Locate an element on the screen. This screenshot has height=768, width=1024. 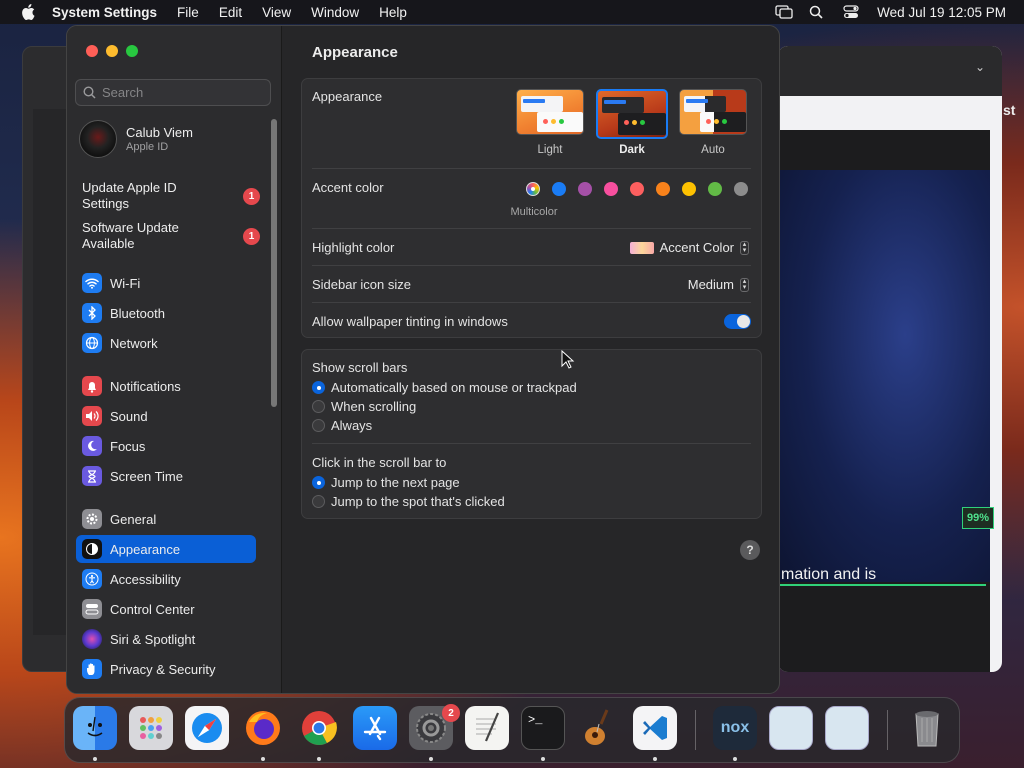
appearance-auto-label: Auto is located at coordinates (713, 150).